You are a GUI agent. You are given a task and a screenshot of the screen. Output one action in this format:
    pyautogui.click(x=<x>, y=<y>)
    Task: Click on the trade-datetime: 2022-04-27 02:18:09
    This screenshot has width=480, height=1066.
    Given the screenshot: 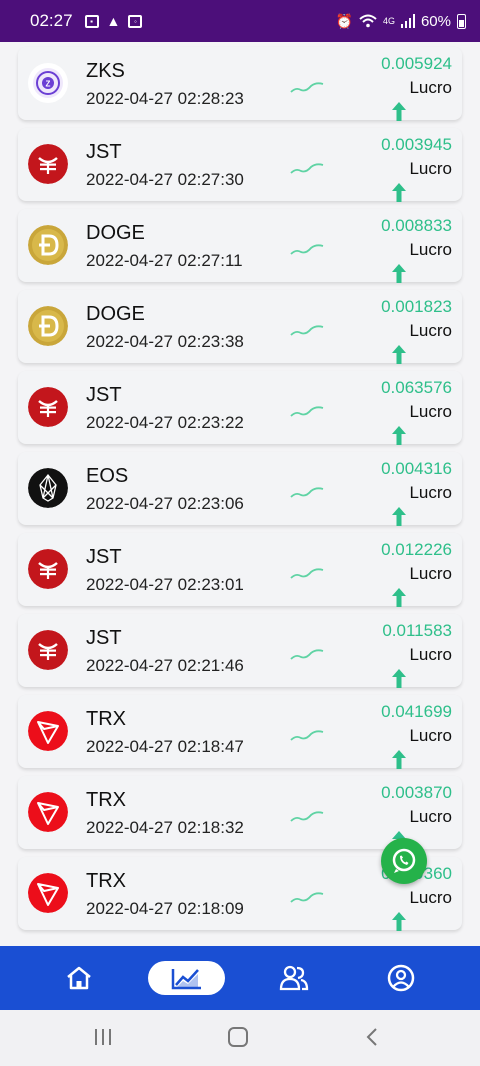 What is the action you would take?
    pyautogui.click(x=165, y=908)
    